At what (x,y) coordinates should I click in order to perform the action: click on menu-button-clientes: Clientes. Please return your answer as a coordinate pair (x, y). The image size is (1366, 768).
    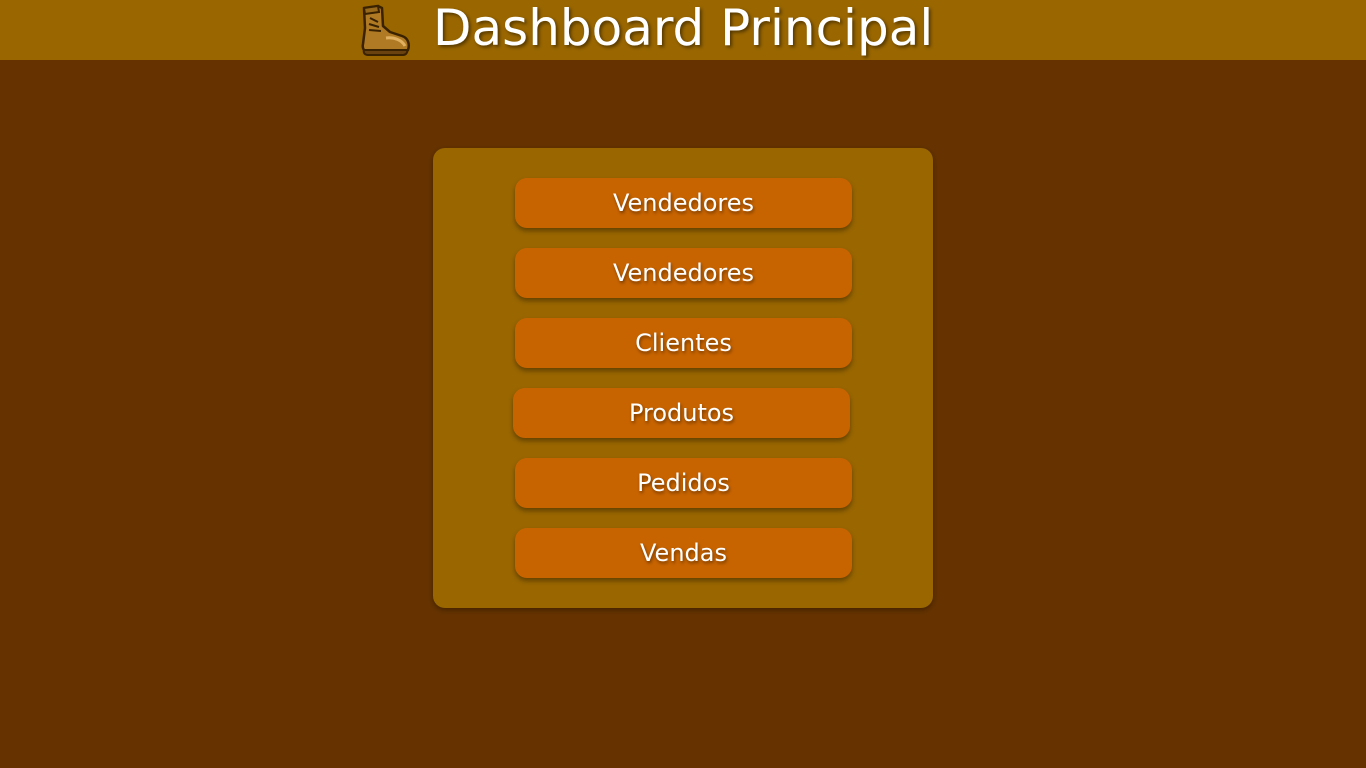
    Looking at the image, I should click on (683, 343).